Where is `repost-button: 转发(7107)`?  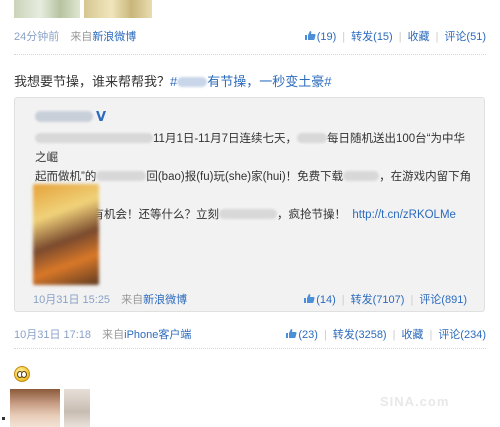 repost-button: 转发(7107) is located at coordinates (378, 300).